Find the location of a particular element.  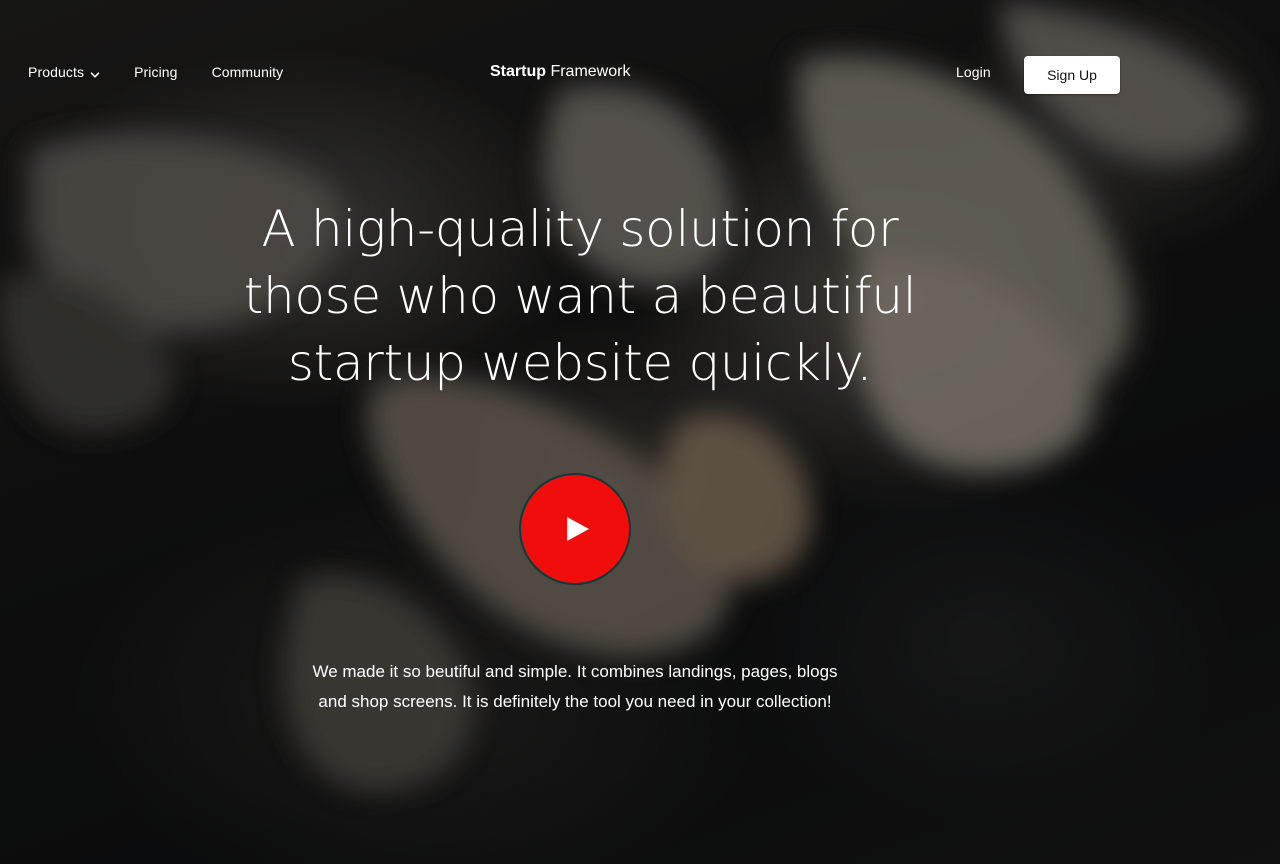

sign-up-button: Sign Up is located at coordinates (1072, 75).